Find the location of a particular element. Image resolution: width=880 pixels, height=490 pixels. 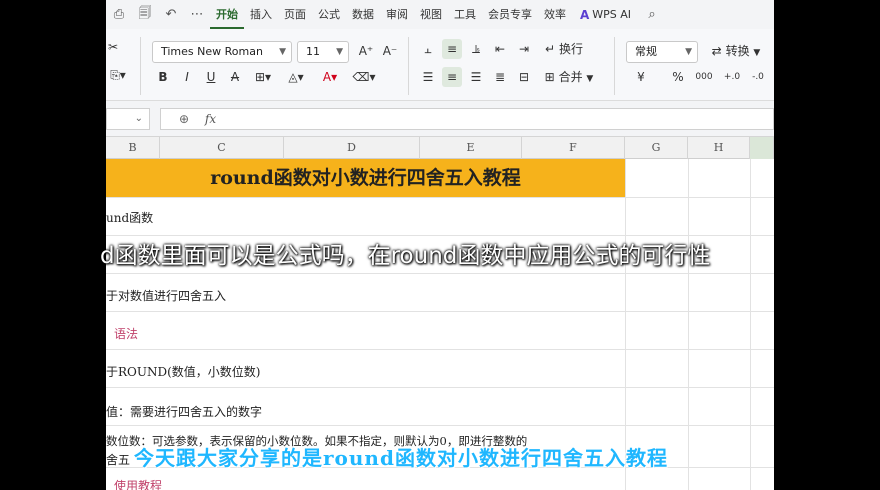

formula-bar: ⌄ ⊕ fx is located at coordinates (440, 119).